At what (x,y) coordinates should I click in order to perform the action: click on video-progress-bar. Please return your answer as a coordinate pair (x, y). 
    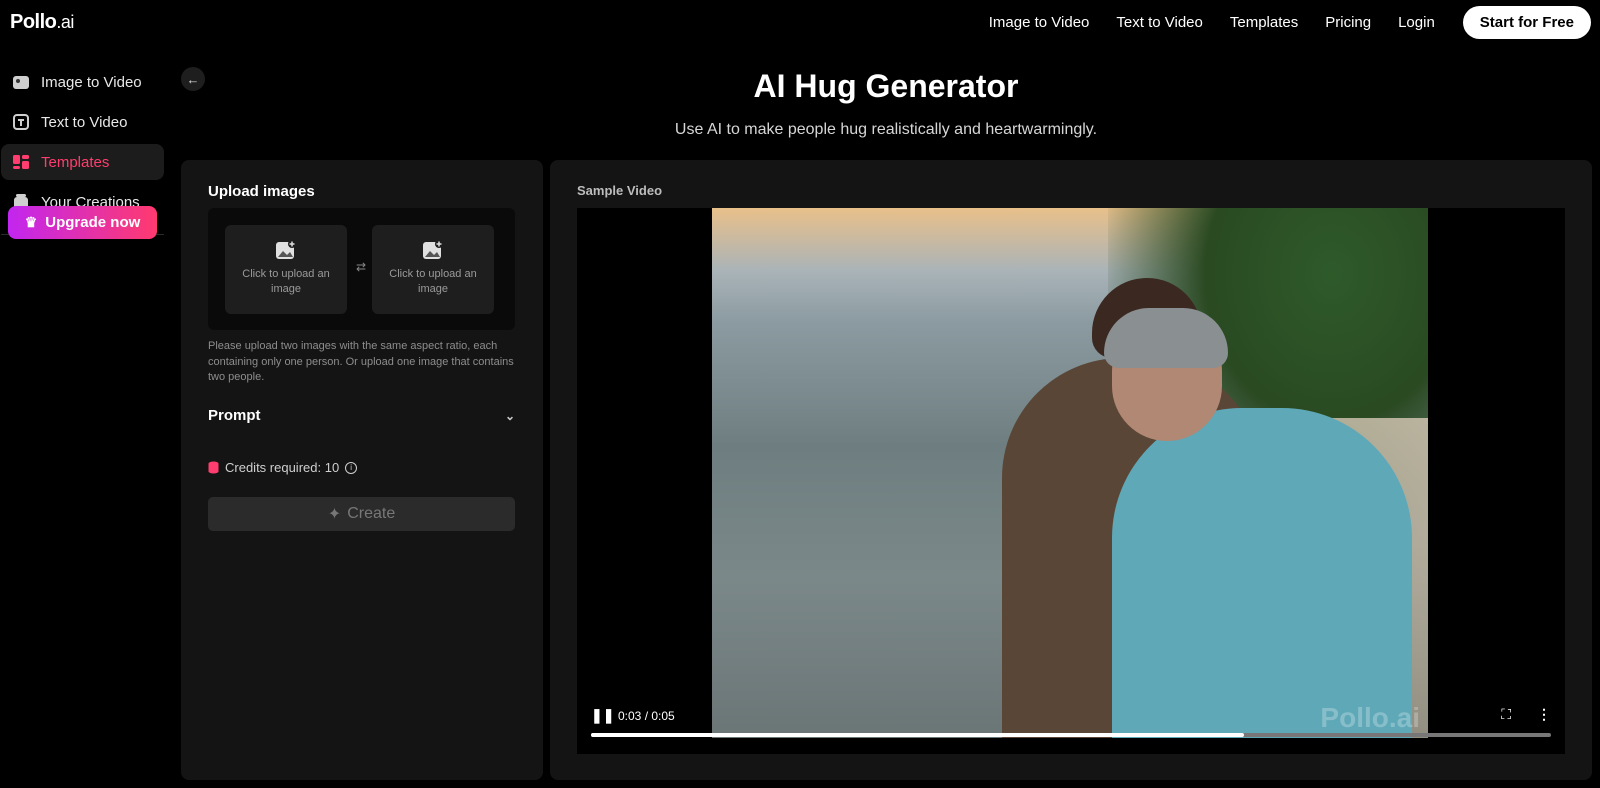
    Looking at the image, I should click on (1071, 735).